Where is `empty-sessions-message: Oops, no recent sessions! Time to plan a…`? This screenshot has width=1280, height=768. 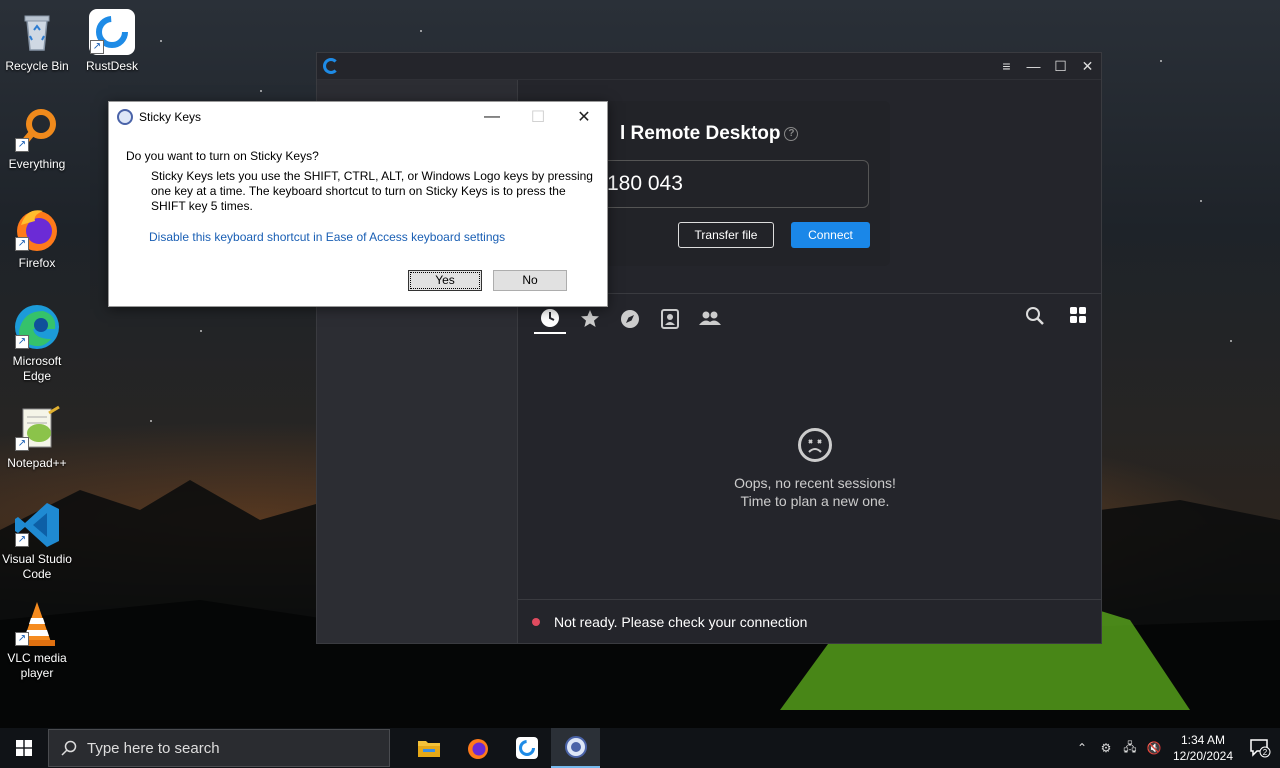
empty-sessions-message: Oops, no recent sessions! Time to plan a… is located at coordinates (815, 492).